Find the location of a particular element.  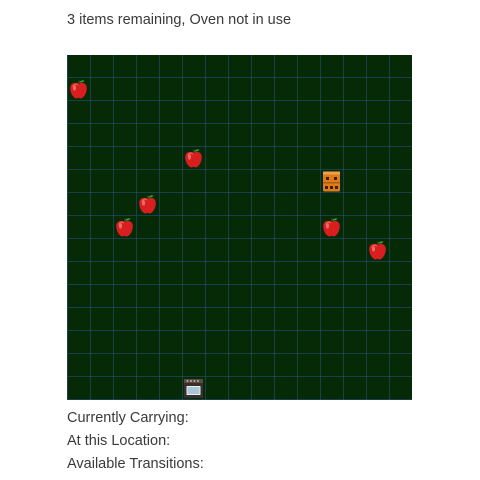

oven-icon is located at coordinates (193, 388).